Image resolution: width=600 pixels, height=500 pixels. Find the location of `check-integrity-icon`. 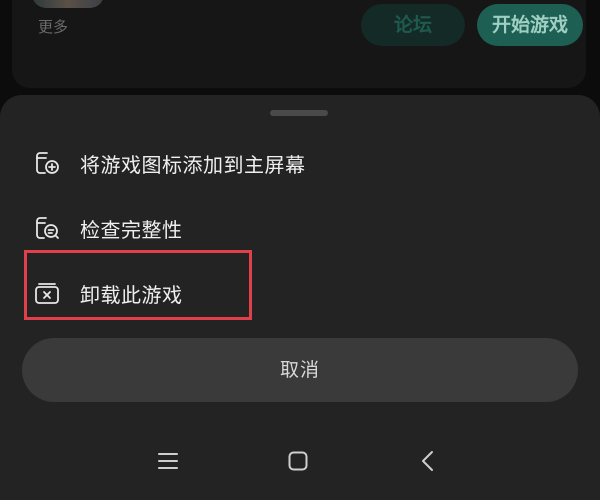

check-integrity-icon is located at coordinates (47, 228).